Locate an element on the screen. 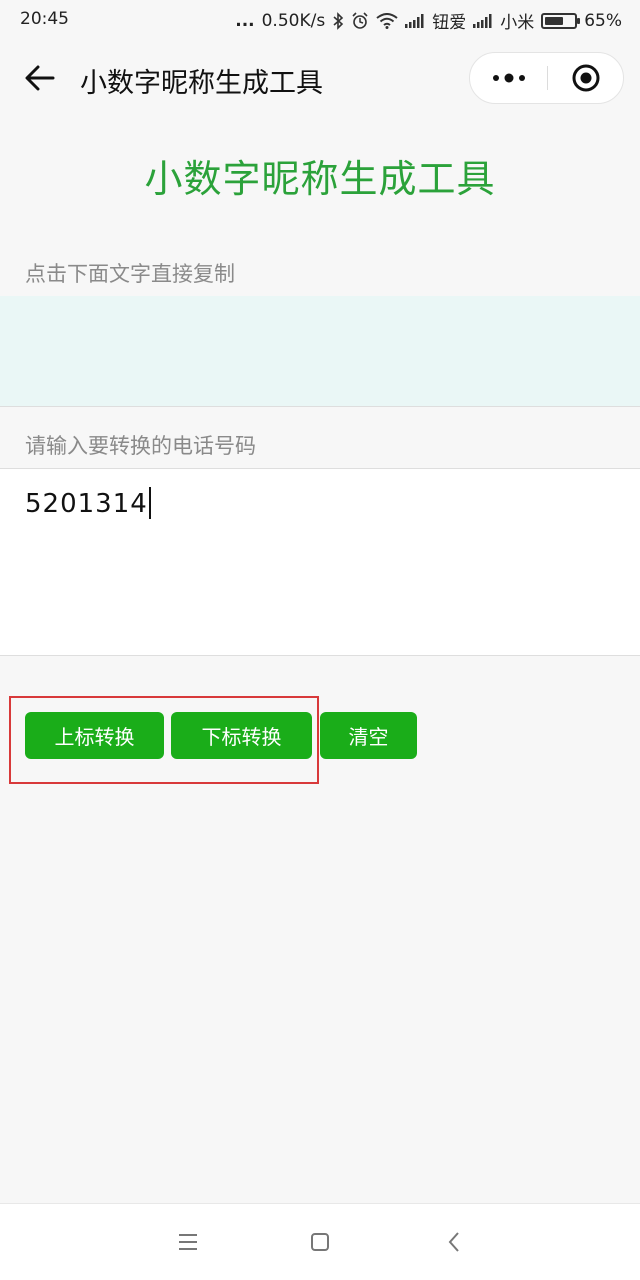  page-heading: 小数字昵称生成工具 is located at coordinates (320, 179).